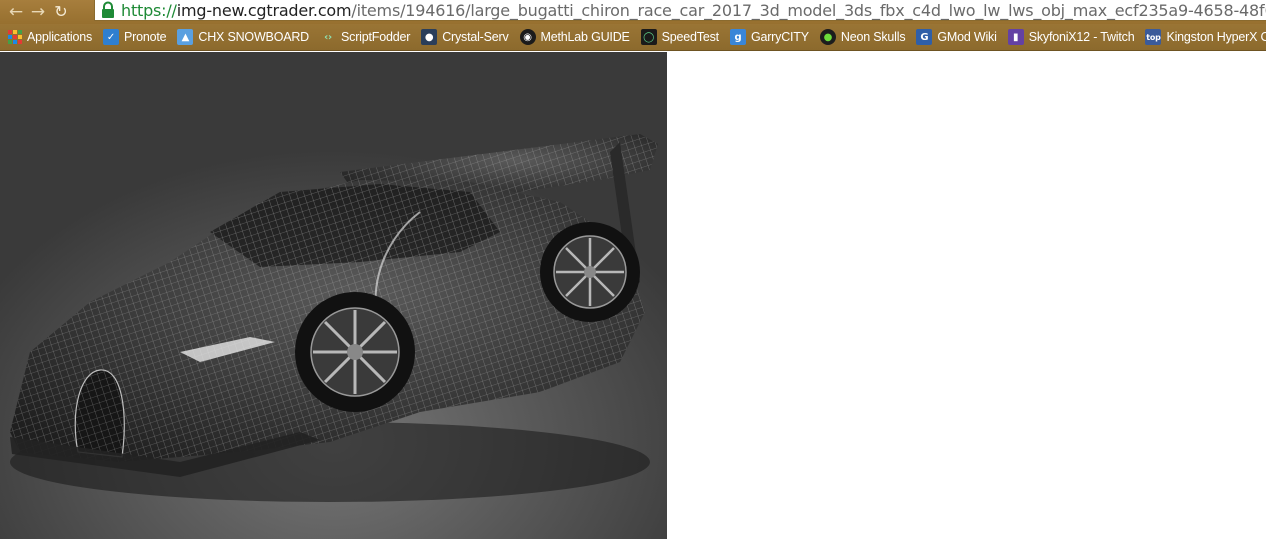 Image resolution: width=1266 pixels, height=539 pixels. What do you see at coordinates (967, 37) in the screenshot?
I see `bookmark-label: GMod Wiki` at bounding box center [967, 37].